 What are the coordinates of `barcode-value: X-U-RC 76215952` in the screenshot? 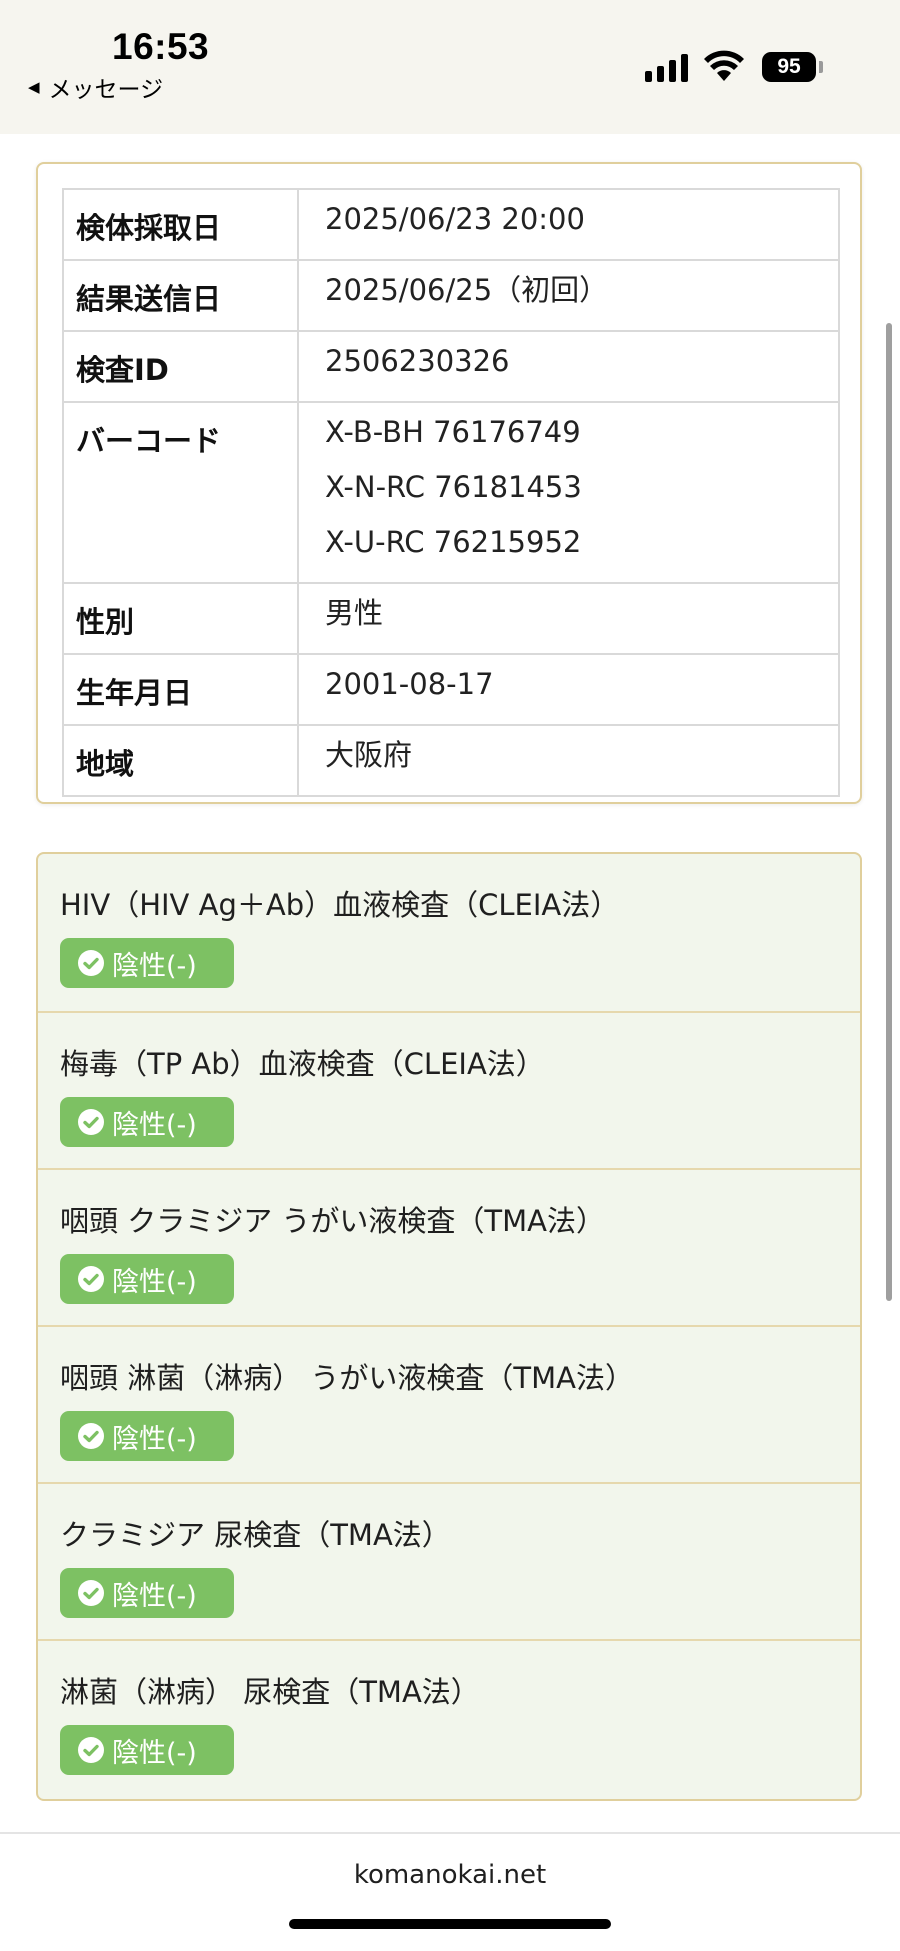 It's located at (453, 542).